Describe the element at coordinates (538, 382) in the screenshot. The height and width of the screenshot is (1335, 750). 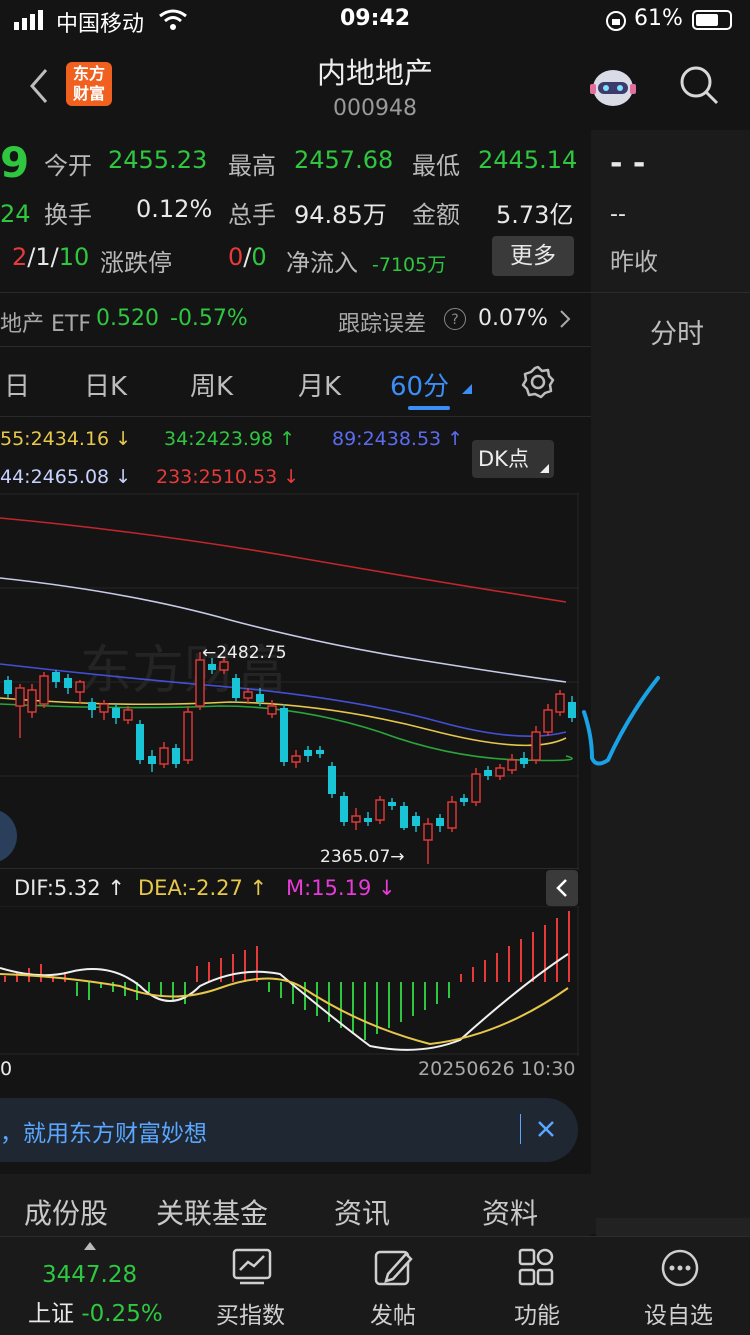
I see `settings-gear-icon` at that location.